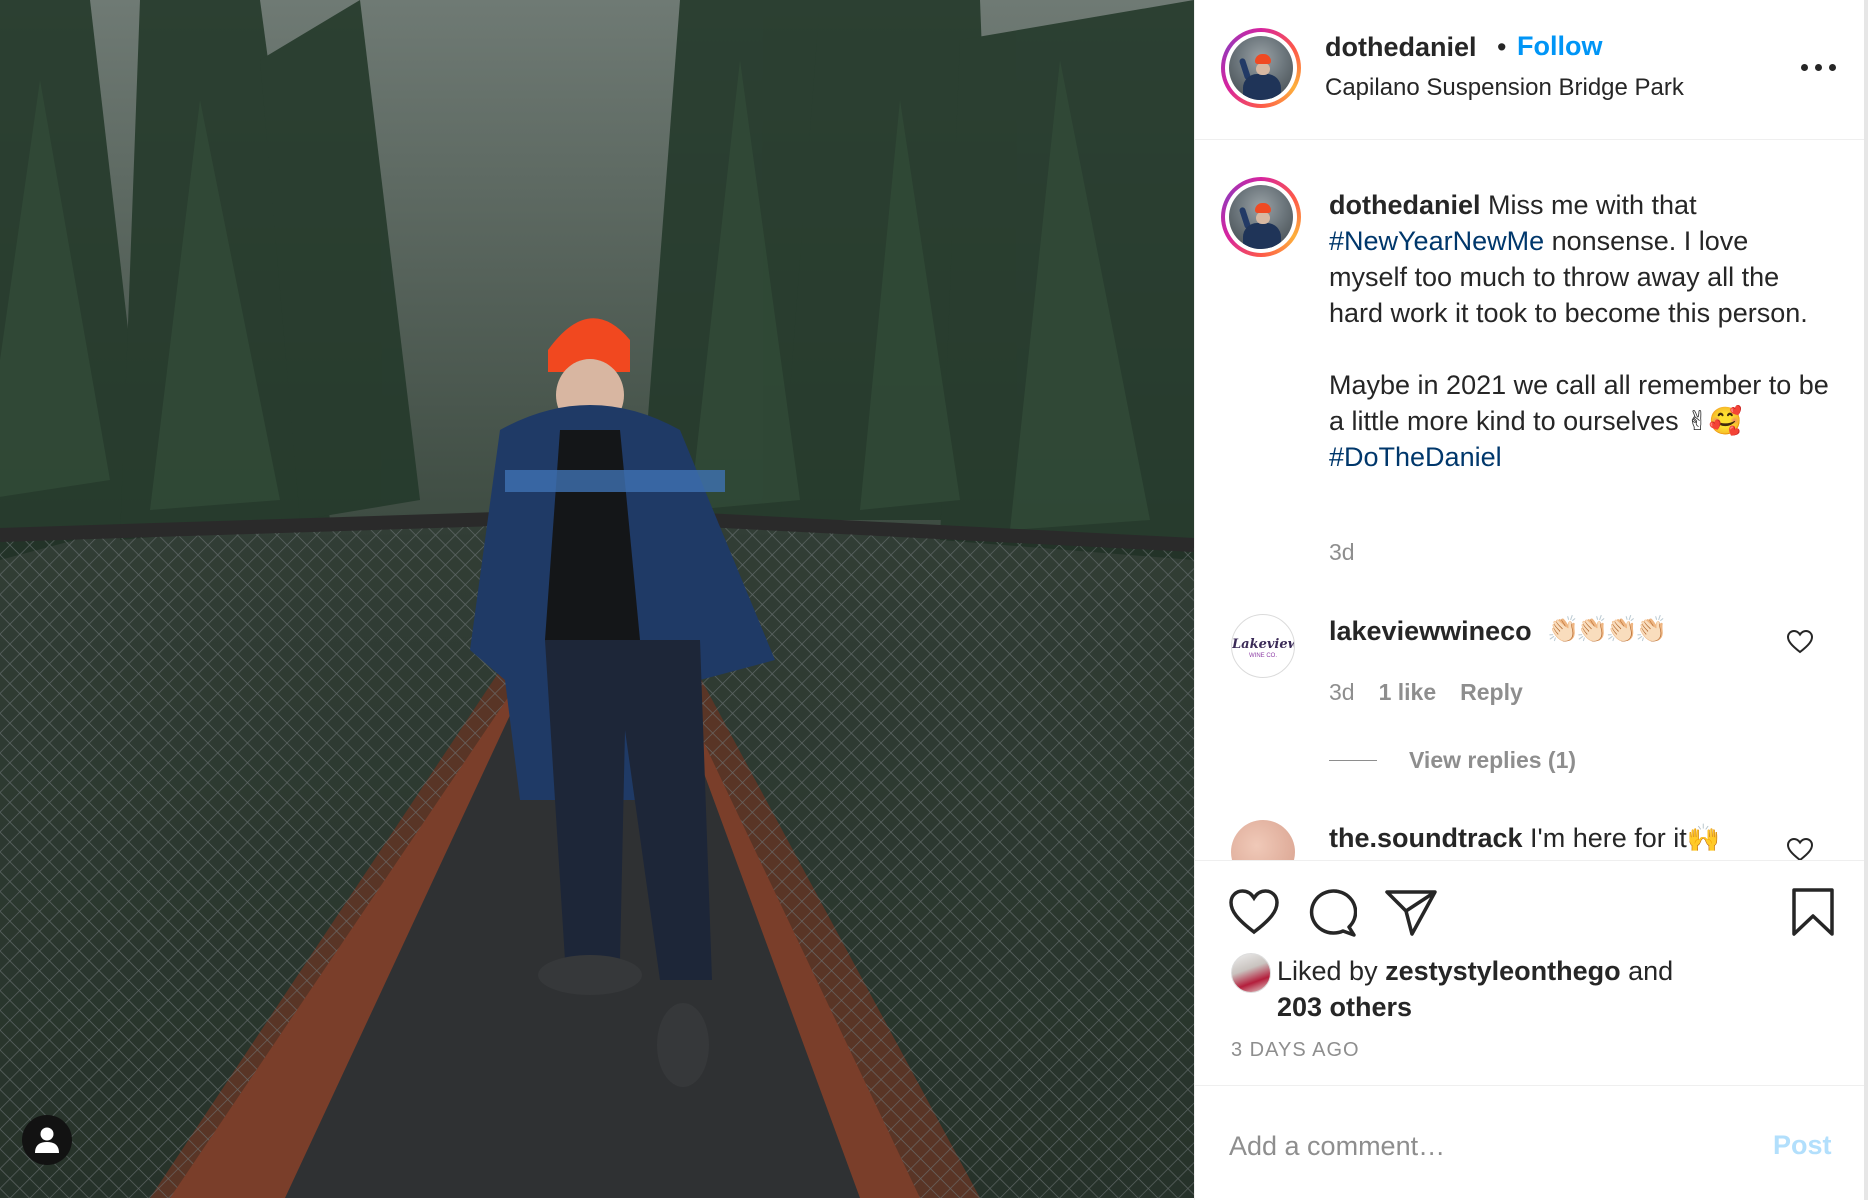 The width and height of the screenshot is (1868, 1200). Describe the element at coordinates (1344, 1007) in the screenshot. I see `likes-others-link: 203 others` at that location.